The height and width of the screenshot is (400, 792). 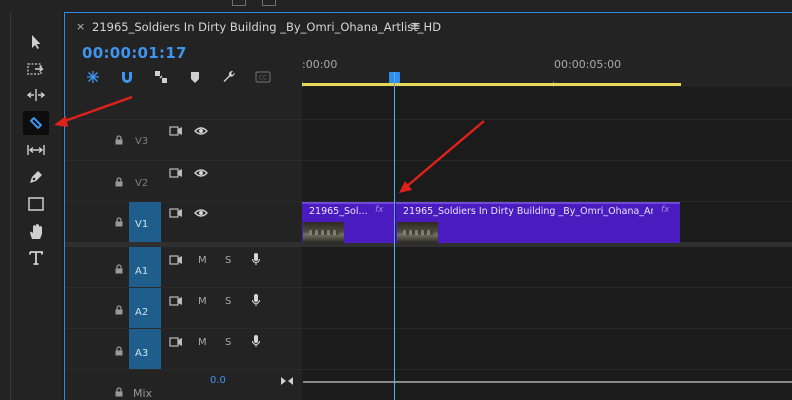 I want to click on pen-tool-icon, so click(x=36, y=177).